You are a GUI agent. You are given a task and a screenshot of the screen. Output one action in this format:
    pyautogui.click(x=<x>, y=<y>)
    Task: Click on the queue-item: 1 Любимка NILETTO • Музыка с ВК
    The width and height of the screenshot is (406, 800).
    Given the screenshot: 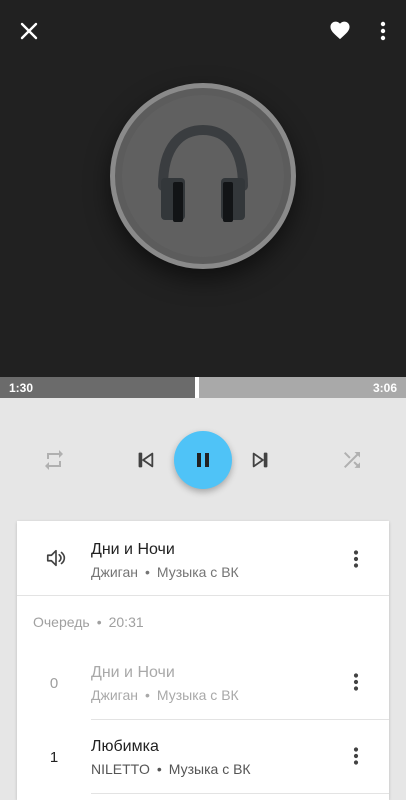 What is the action you would take?
    pyautogui.click(x=203, y=756)
    